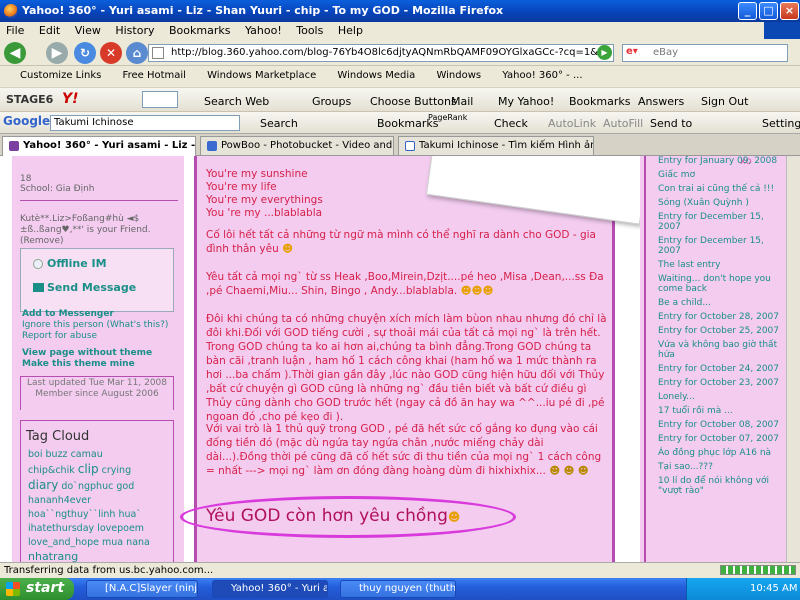 Image resolution: width=800 pixels, height=600 pixels. Describe the element at coordinates (134, 30) in the screenshot. I see `menu-history: History` at that location.